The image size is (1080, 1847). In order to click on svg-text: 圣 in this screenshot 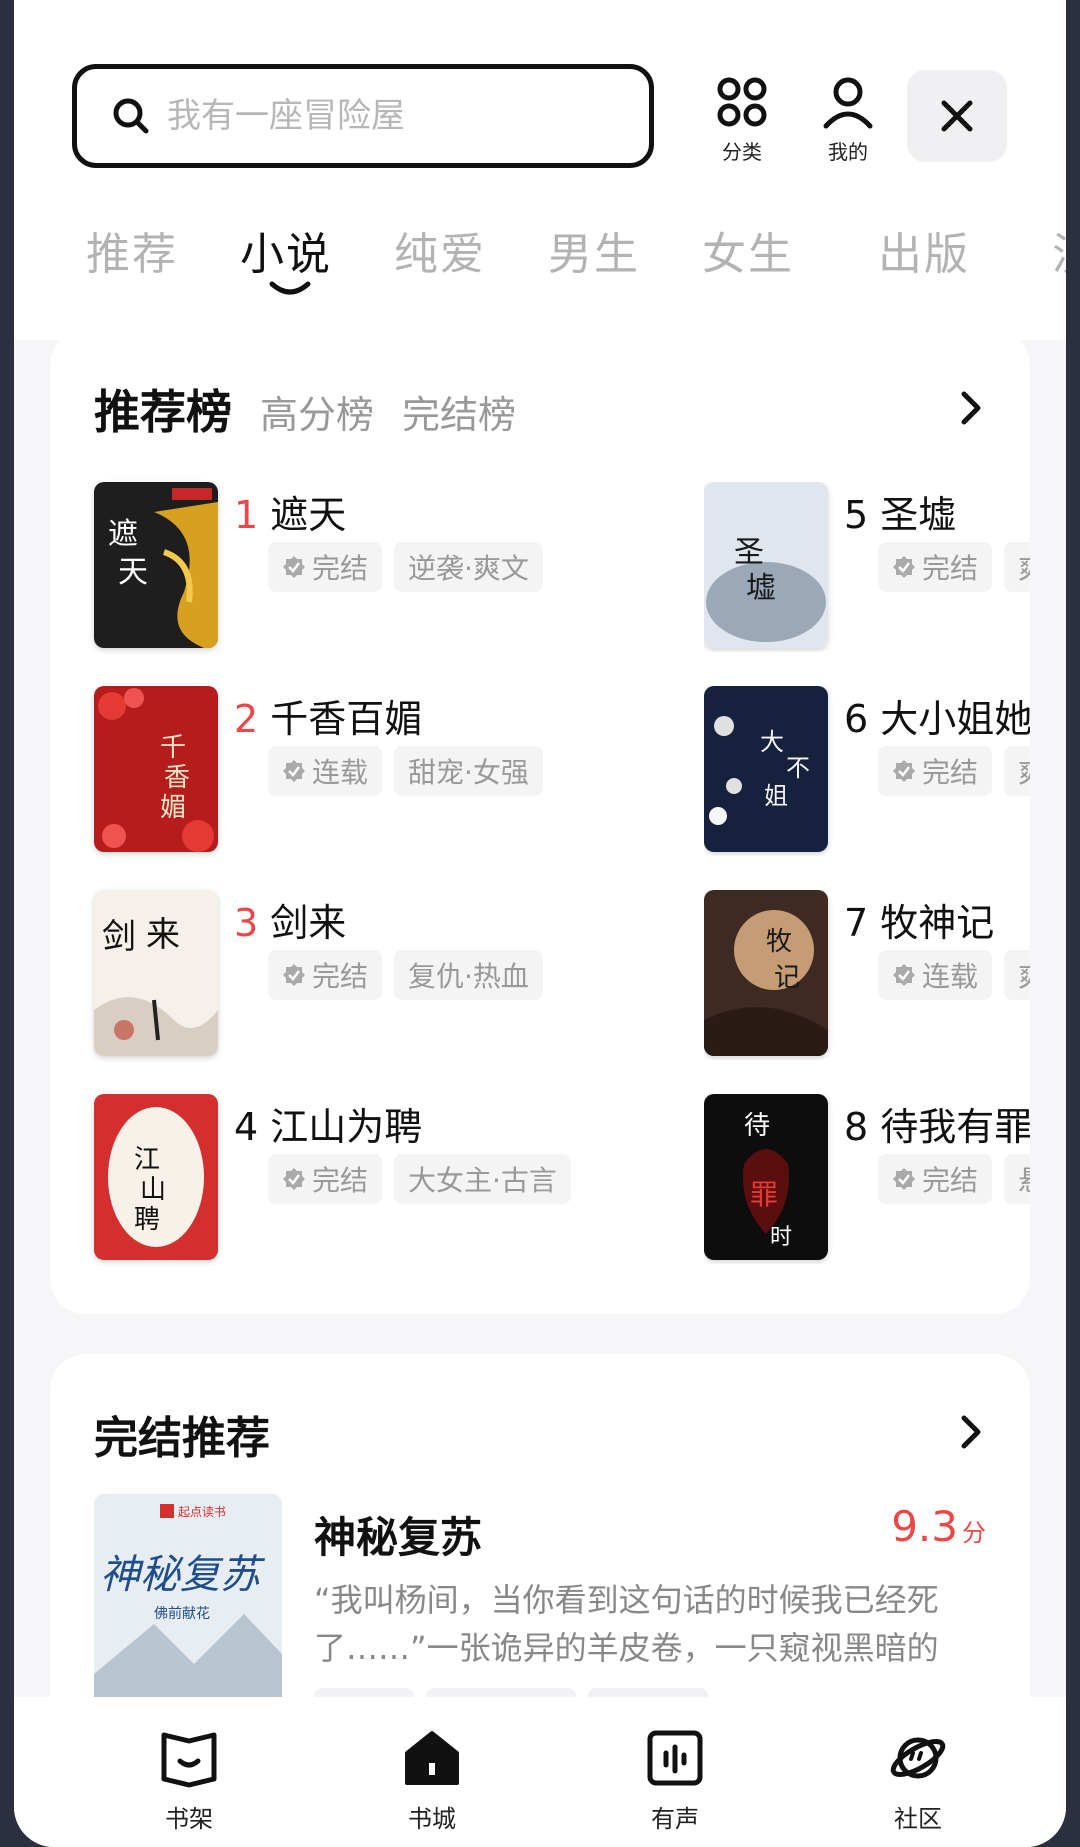, I will do `click(749, 552)`.